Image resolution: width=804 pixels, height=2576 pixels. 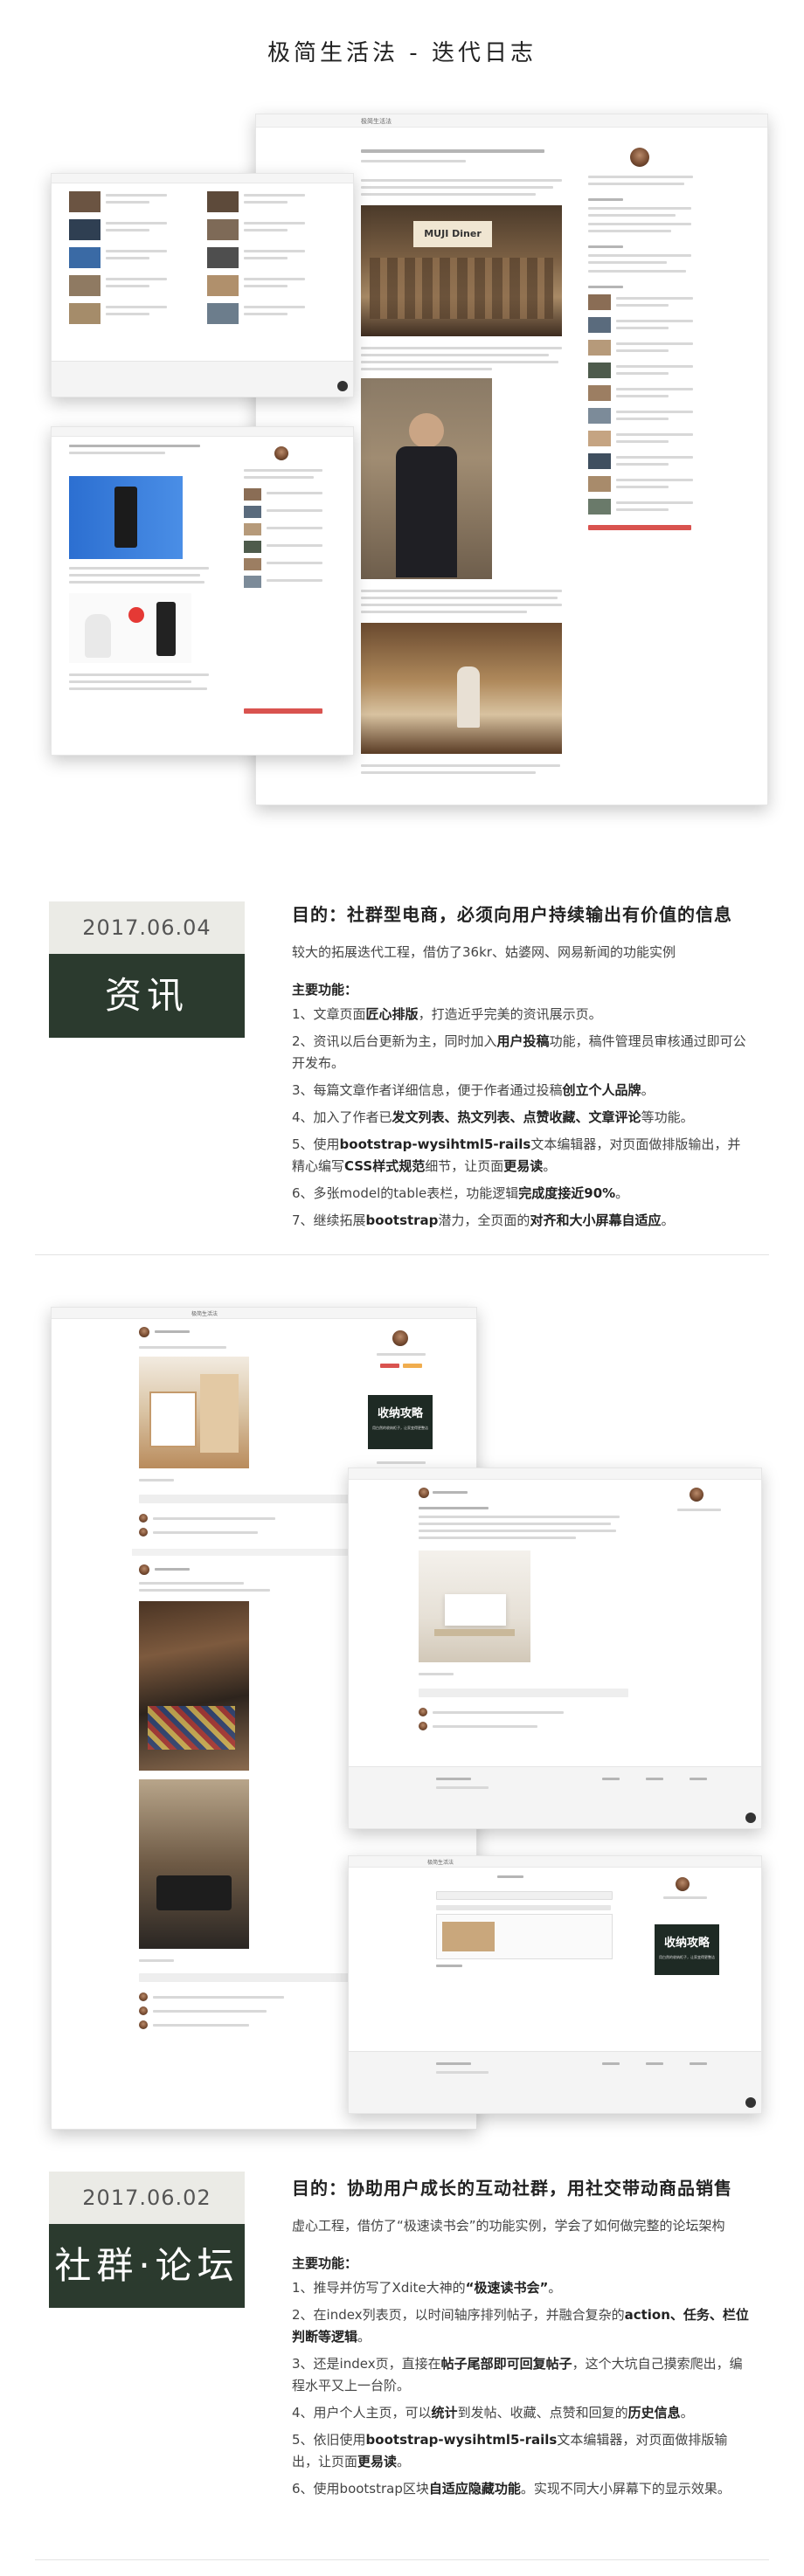 I want to click on section1-goal: 目的：社群型电商，必须向用户持续输出有价值的信息, so click(x=512, y=914).